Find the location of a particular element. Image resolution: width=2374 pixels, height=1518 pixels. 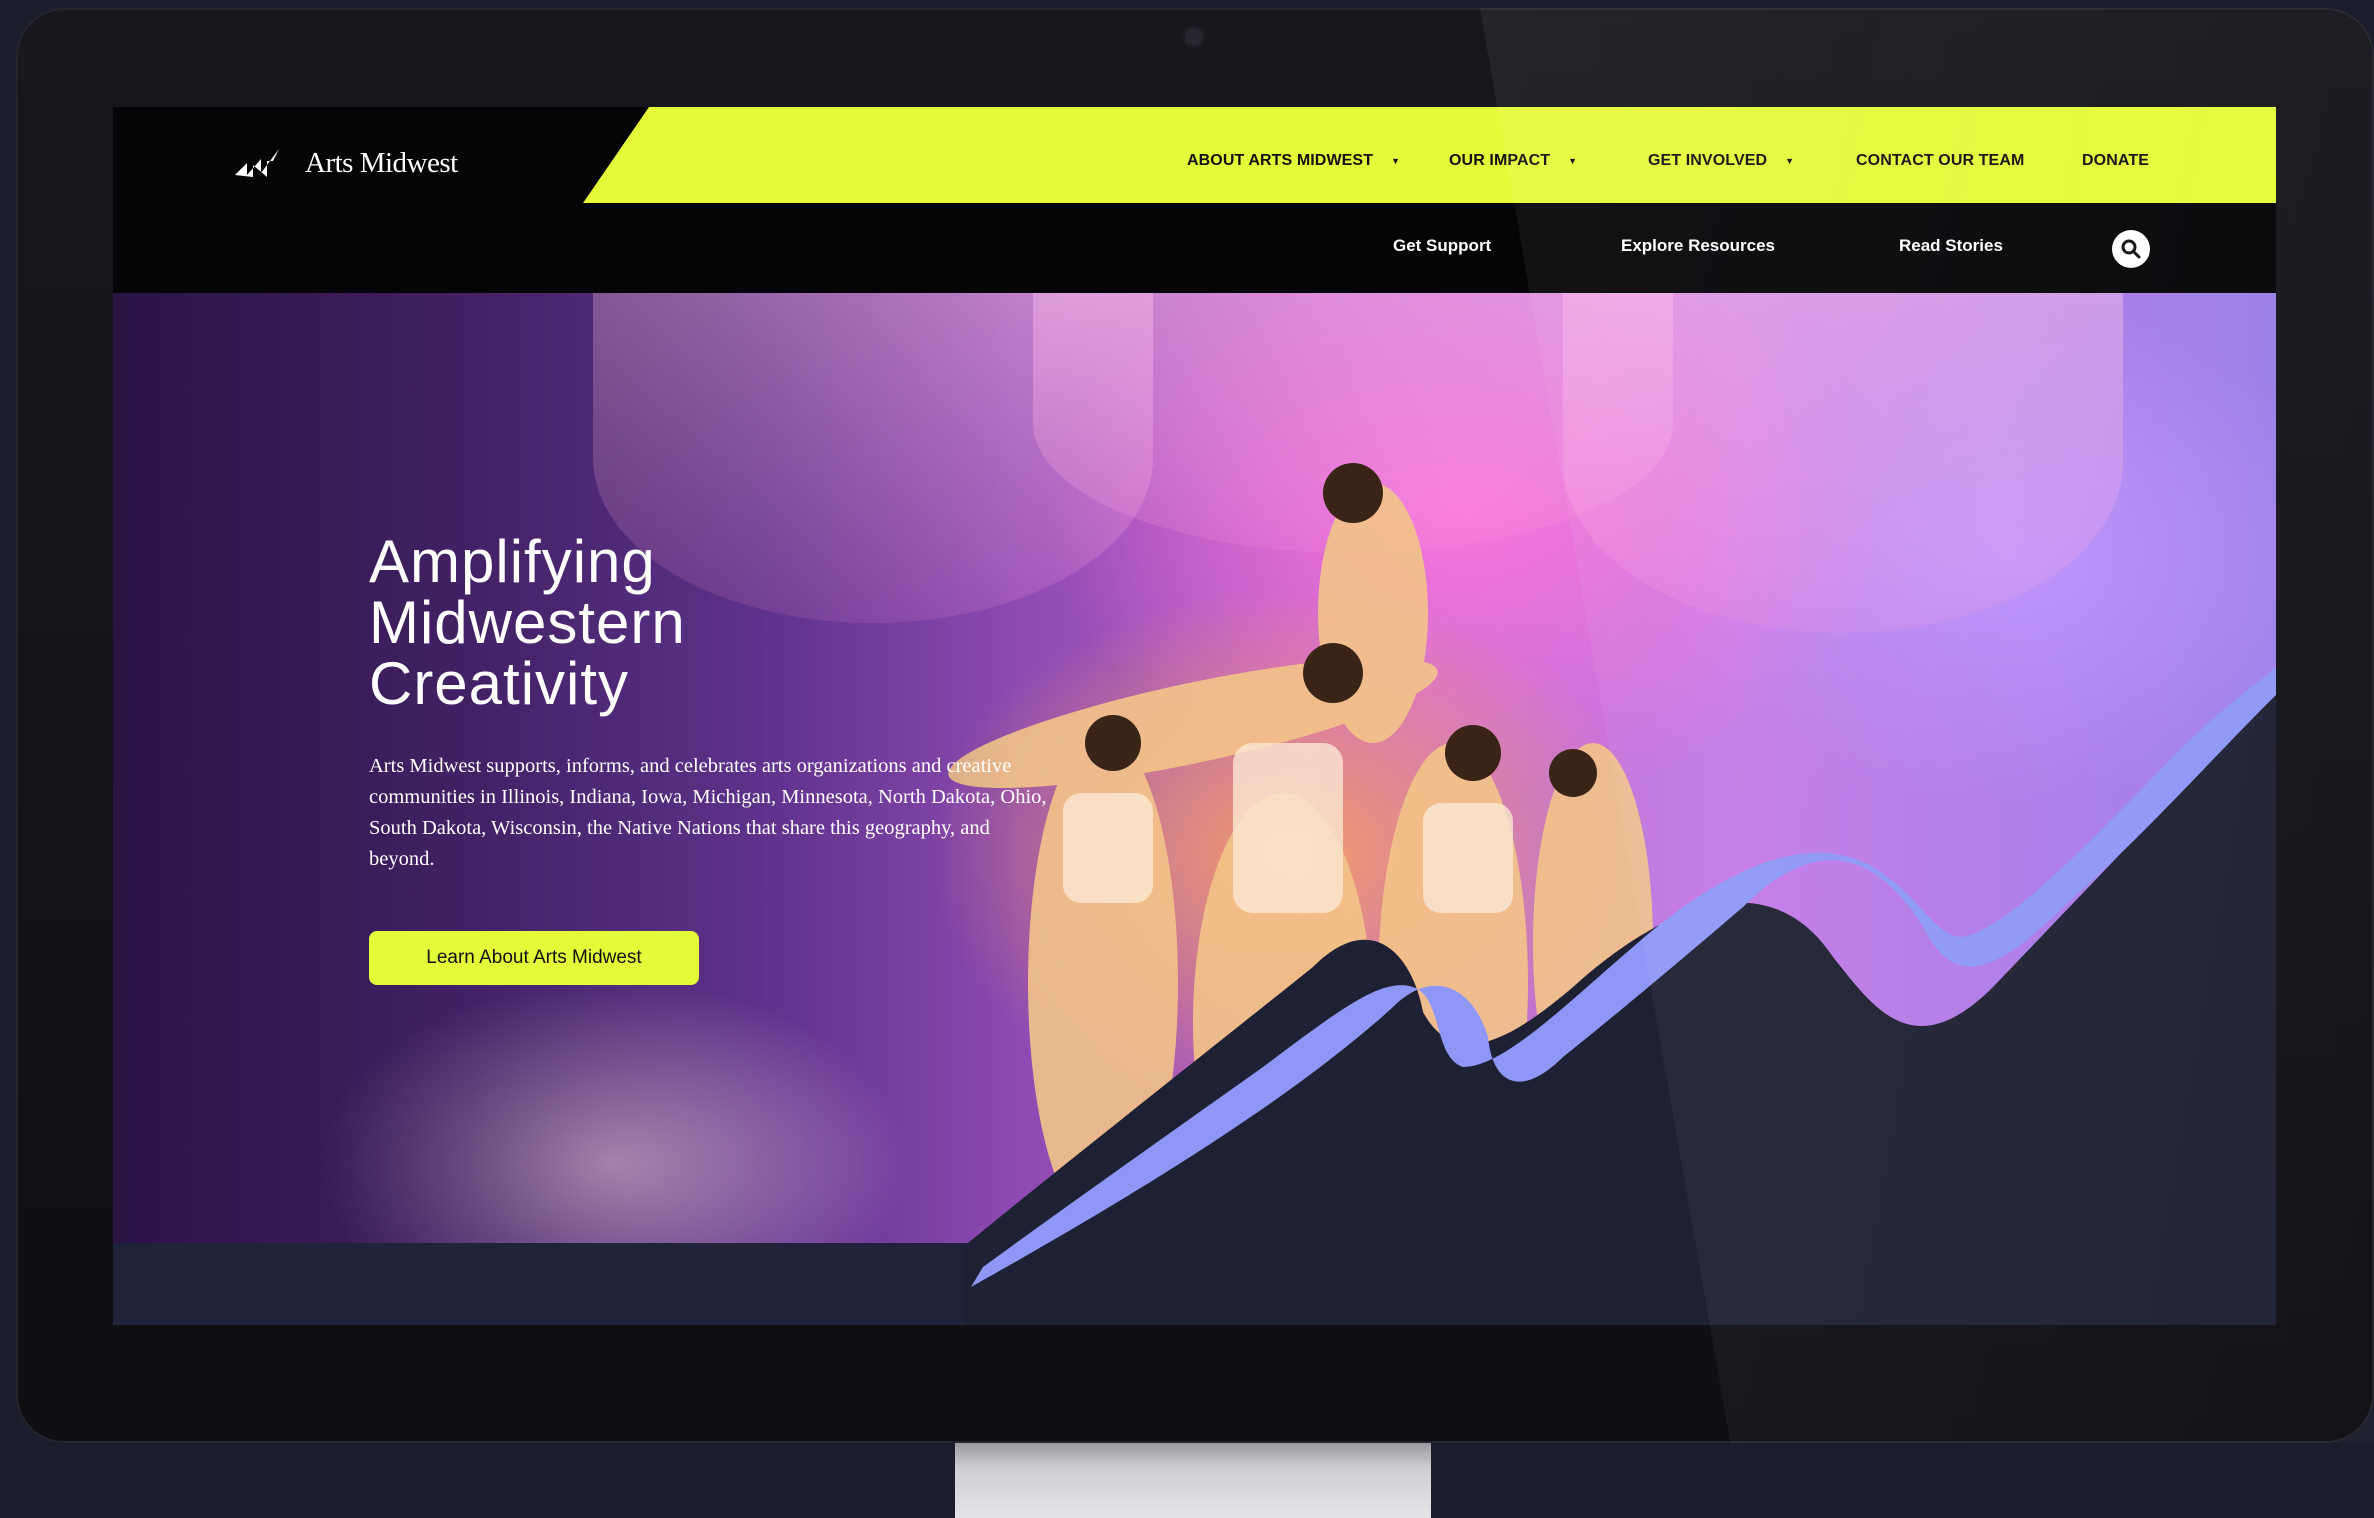

page-bottom-band is located at coordinates (1194, 1284).